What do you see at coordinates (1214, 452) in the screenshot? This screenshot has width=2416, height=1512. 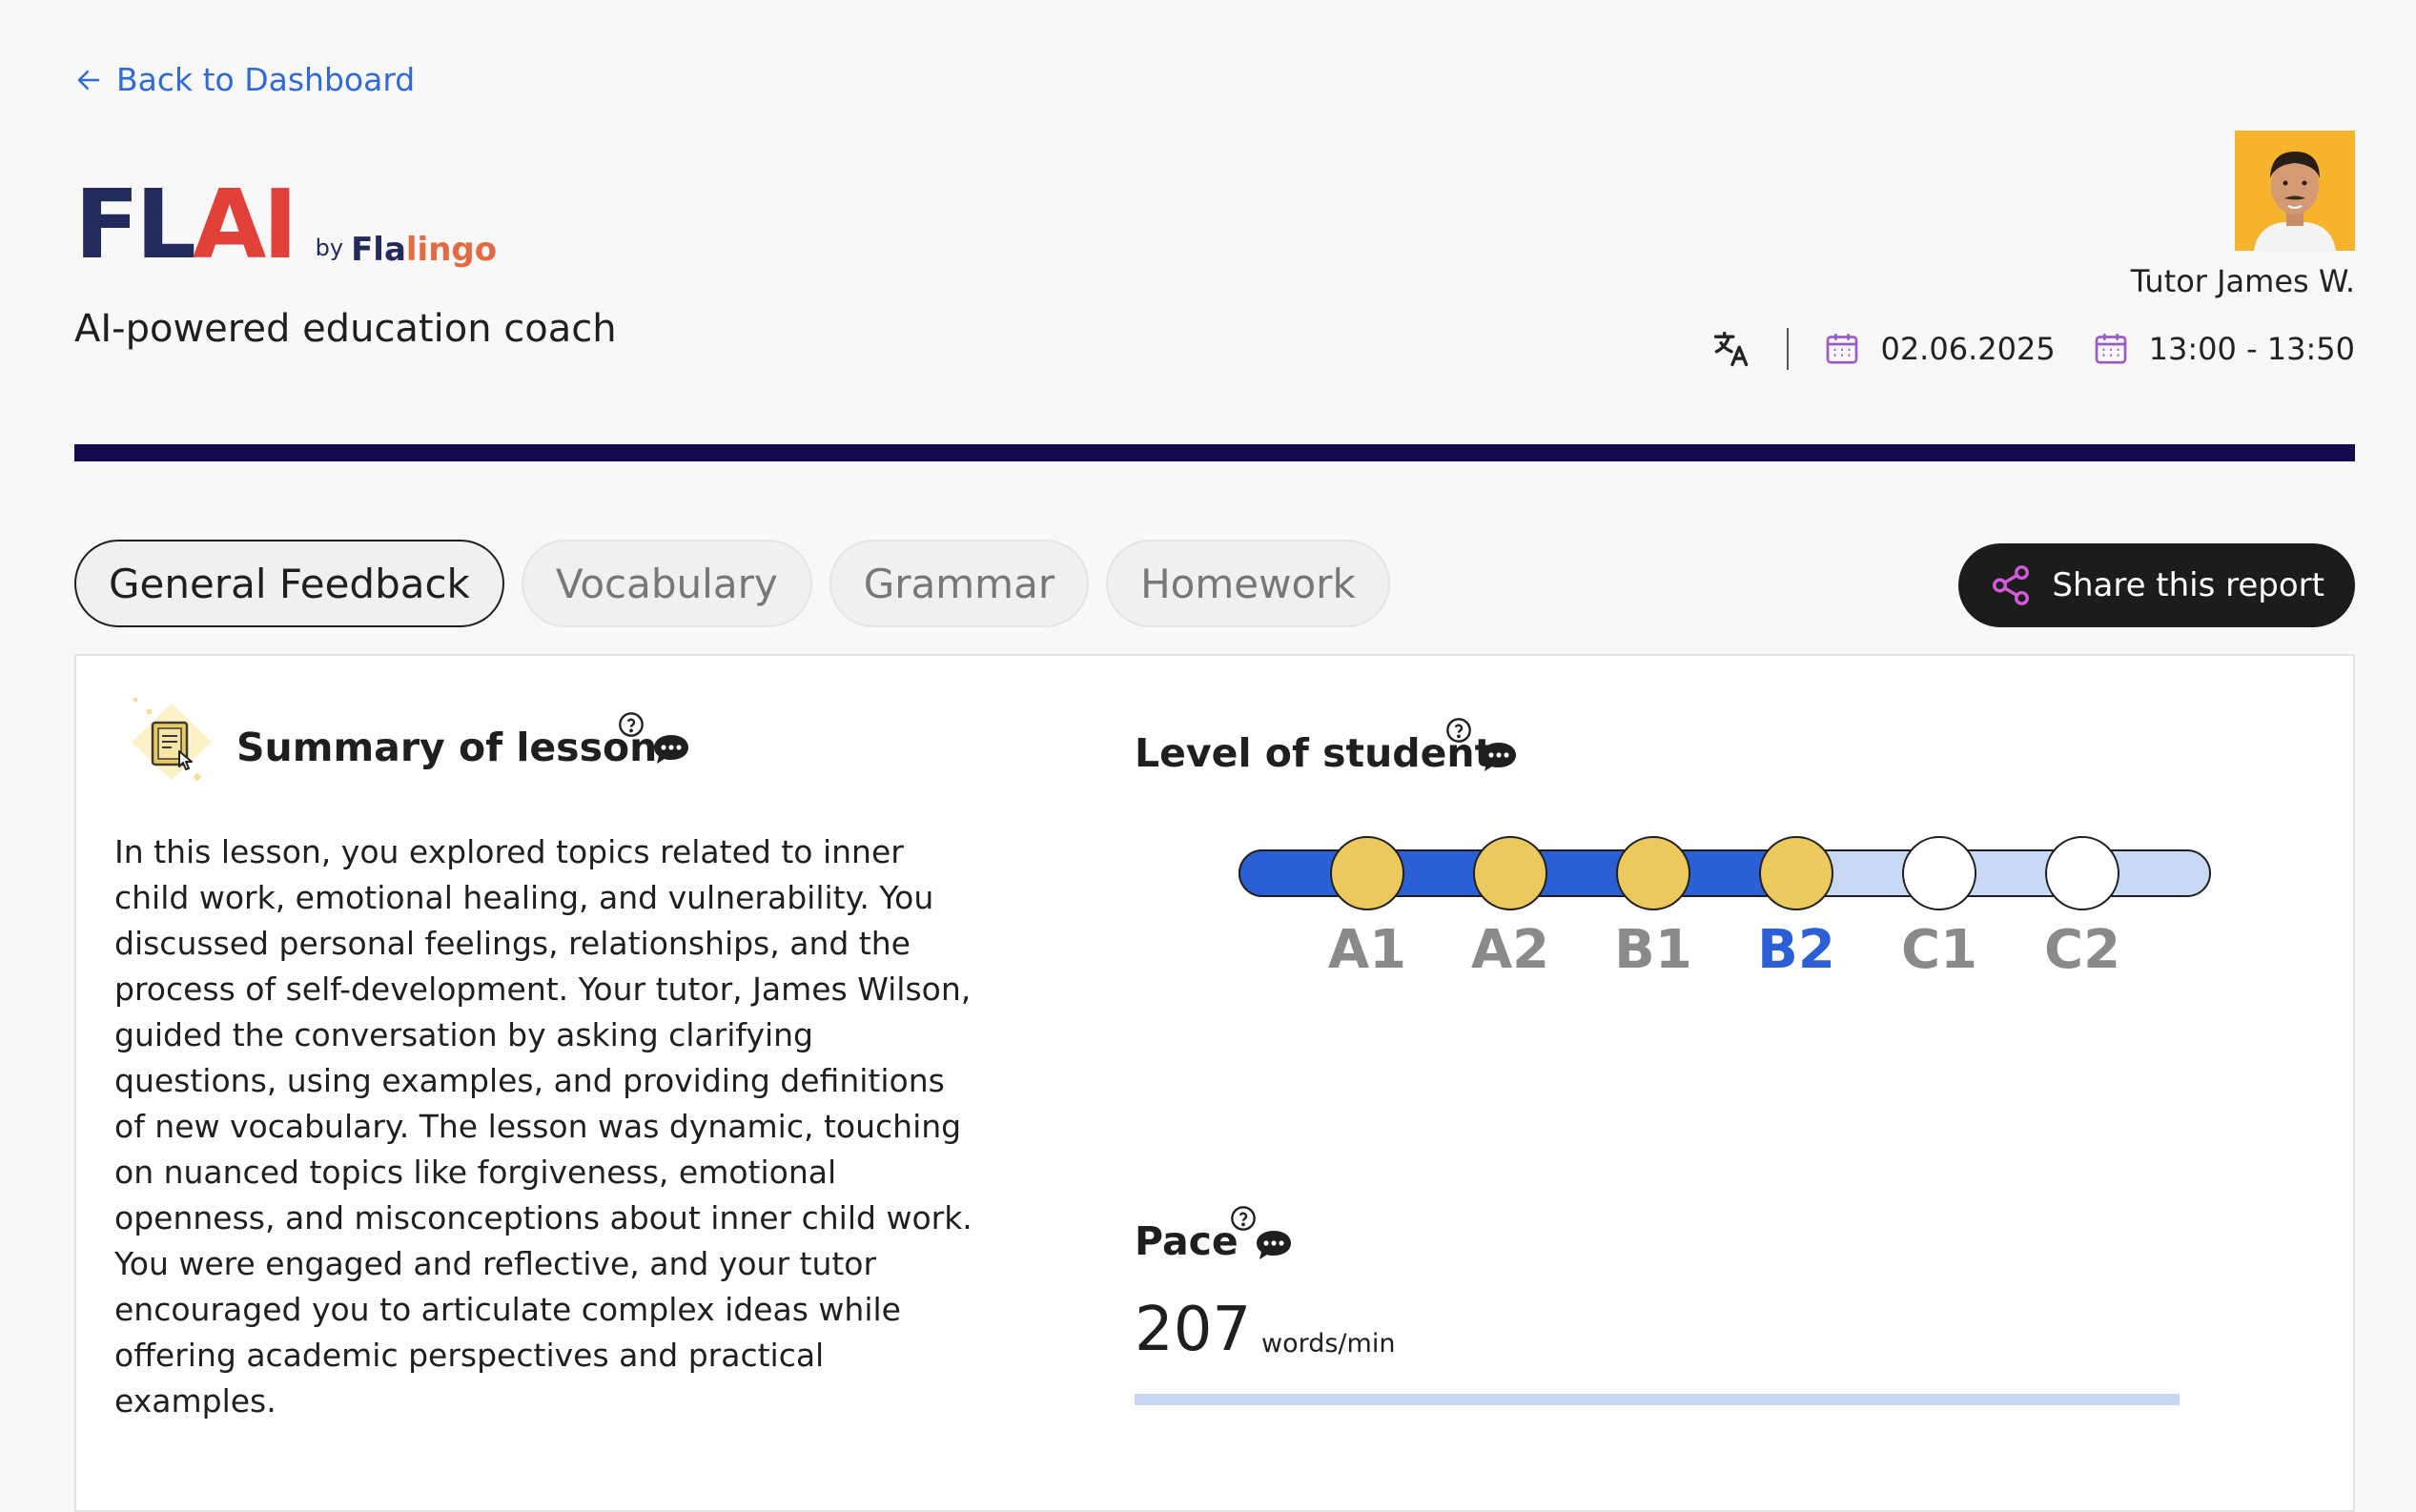 I see `header-divider` at bounding box center [1214, 452].